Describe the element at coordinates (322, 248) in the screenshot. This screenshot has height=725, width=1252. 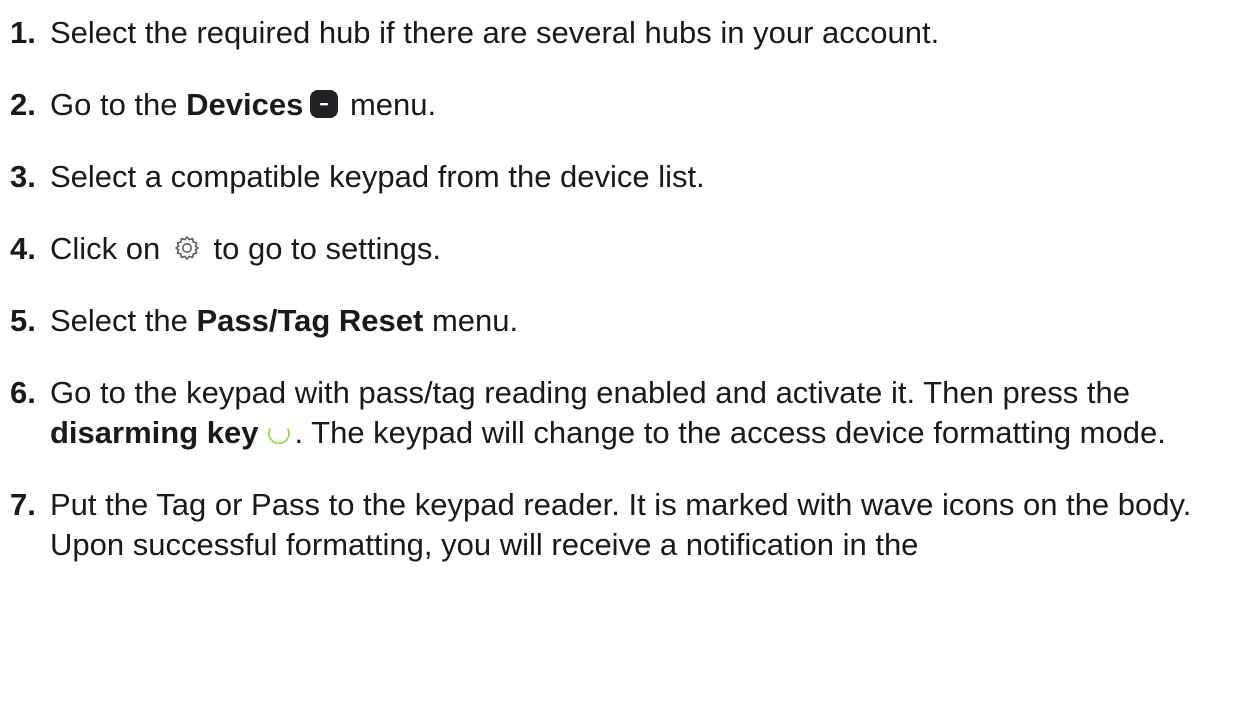
I see `step-text-post: to go to settings.` at that location.